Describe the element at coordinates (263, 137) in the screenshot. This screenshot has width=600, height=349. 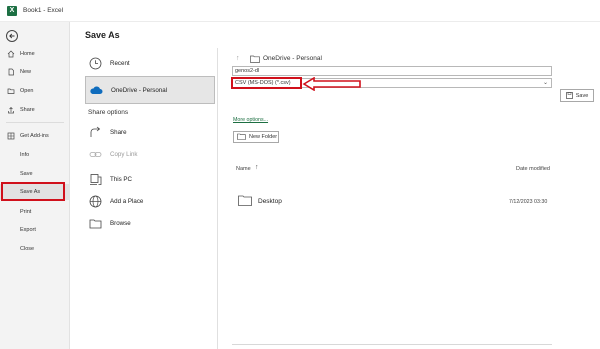
I see `new-folder-label: New Folder` at that location.